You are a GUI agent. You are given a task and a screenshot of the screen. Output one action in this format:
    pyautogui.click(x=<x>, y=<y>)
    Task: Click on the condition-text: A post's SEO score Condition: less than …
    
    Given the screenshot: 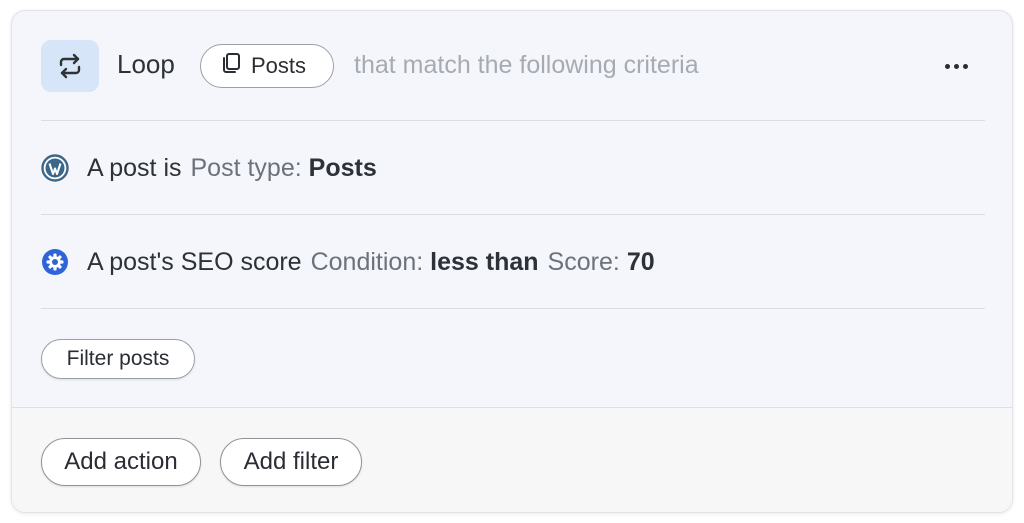 What is the action you would take?
    pyautogui.click(x=371, y=262)
    